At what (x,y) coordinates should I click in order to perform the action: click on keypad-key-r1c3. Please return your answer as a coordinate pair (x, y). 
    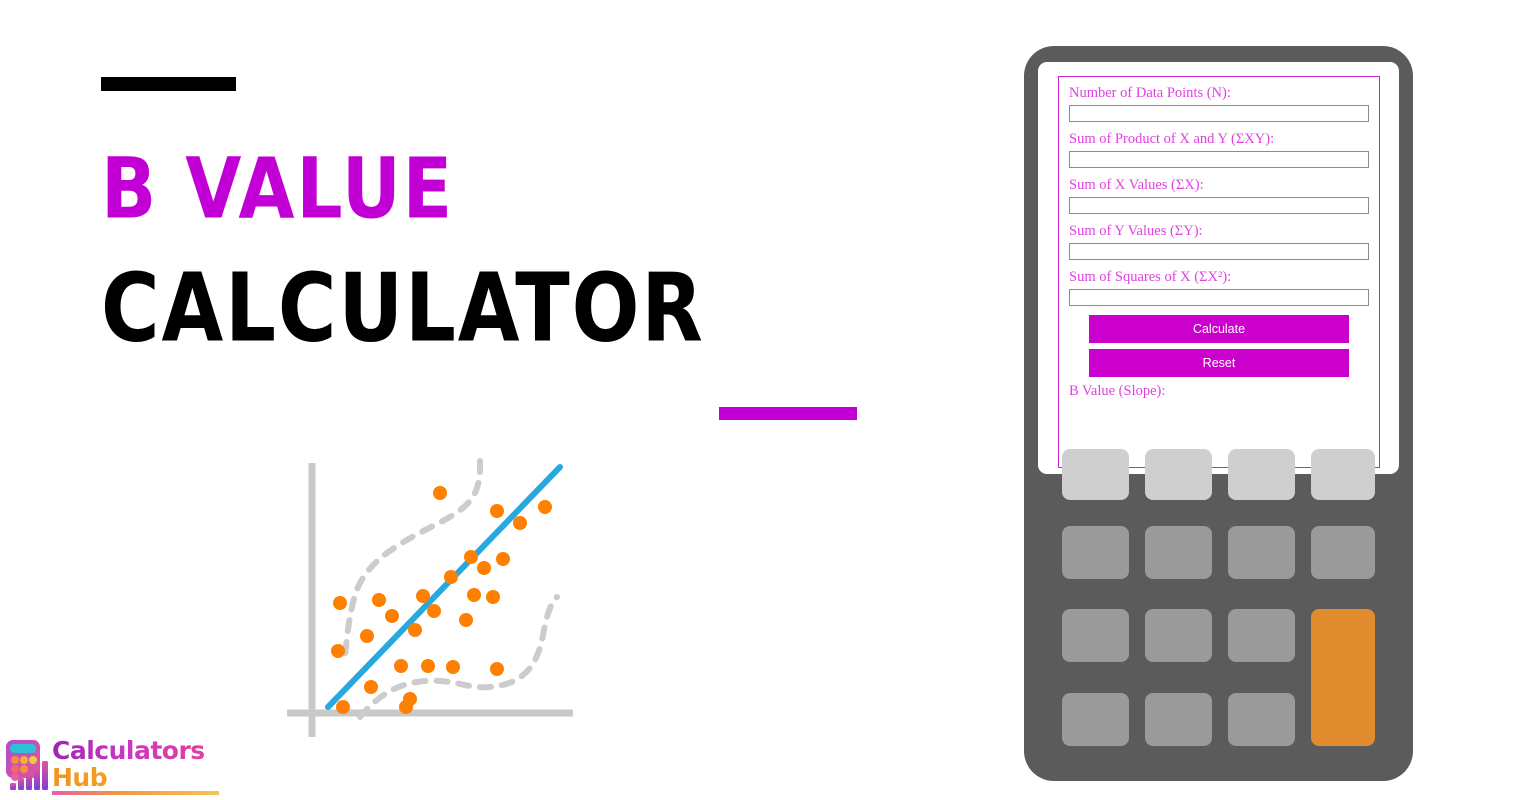
    Looking at the image, I should click on (1261, 474).